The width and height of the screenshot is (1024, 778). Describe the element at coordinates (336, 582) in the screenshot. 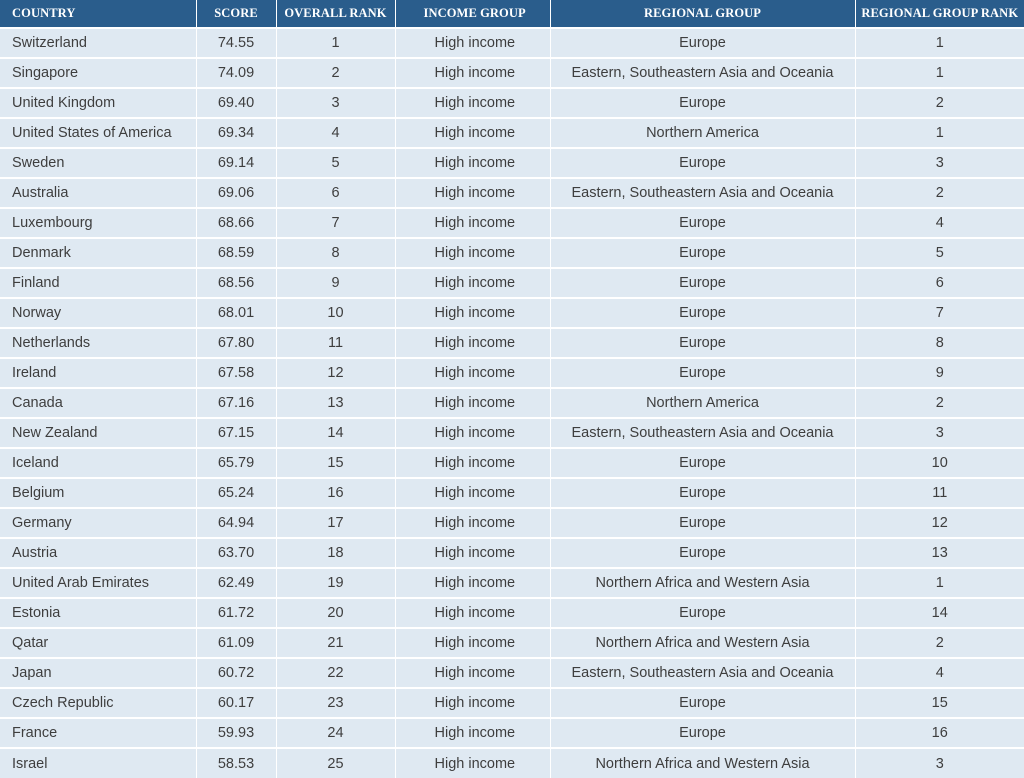

I see `overall-rank-cell: 19` at that location.